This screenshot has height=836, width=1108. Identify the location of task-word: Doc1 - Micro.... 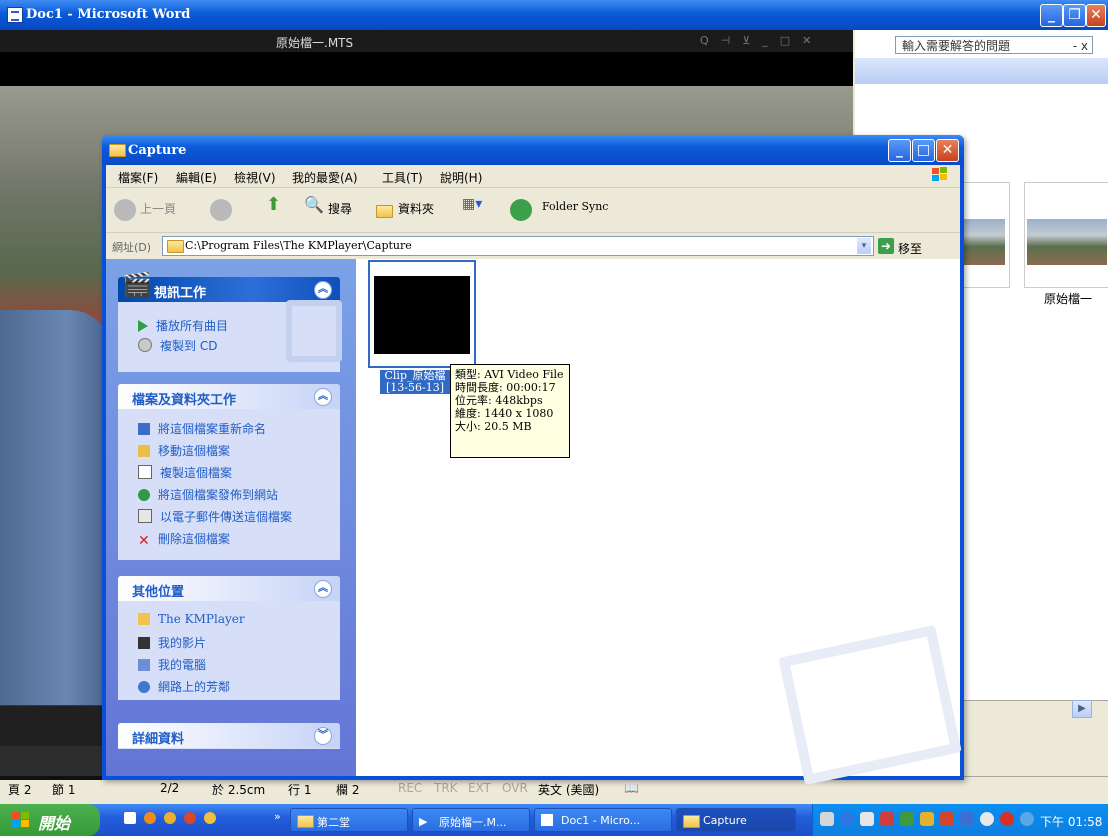
(603, 820).